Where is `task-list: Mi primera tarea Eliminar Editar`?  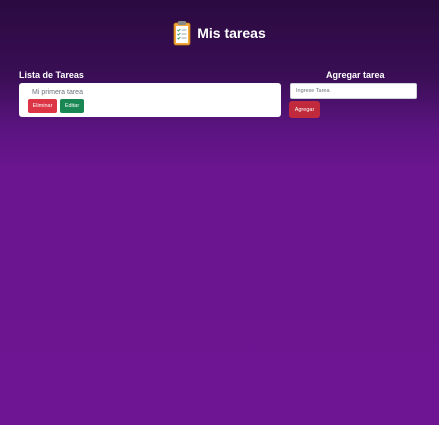 task-list: Mi primera tarea Eliminar Editar is located at coordinates (150, 100).